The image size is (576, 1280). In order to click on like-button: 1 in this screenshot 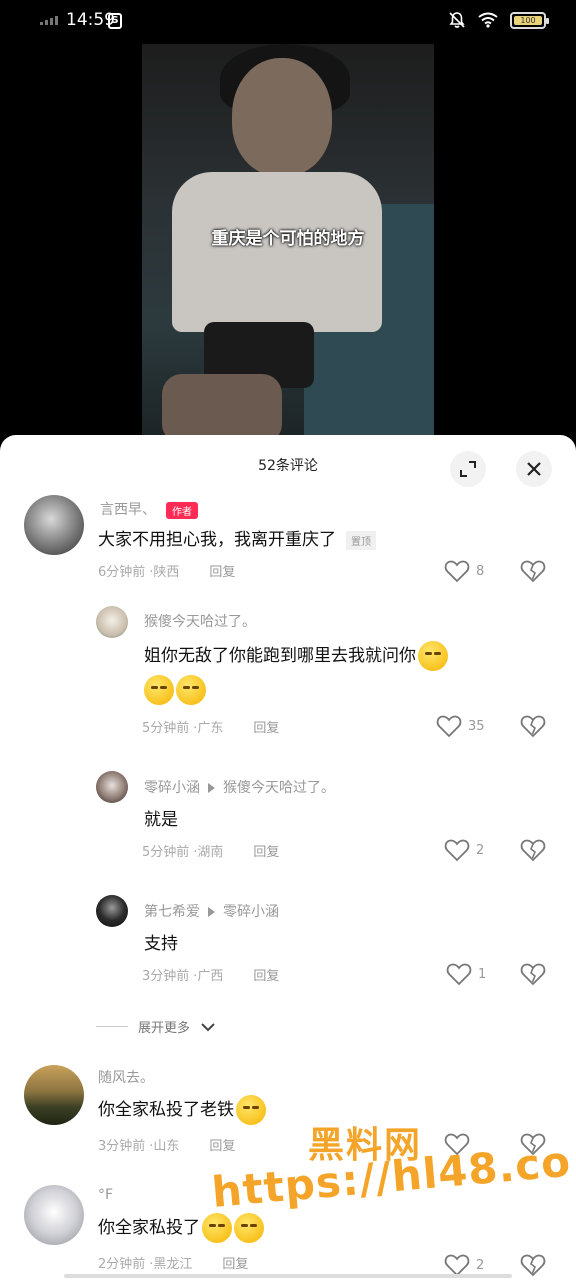, I will do `click(466, 974)`.